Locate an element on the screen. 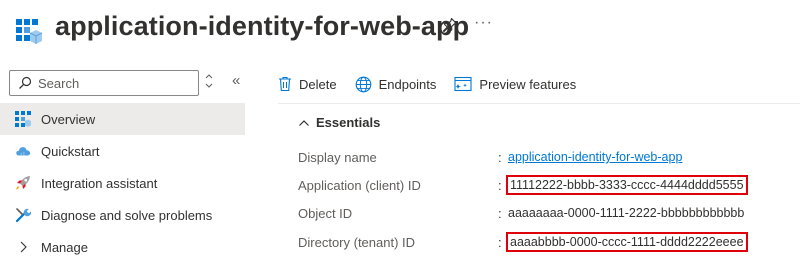  essentials-title: Essentials is located at coordinates (348, 122).